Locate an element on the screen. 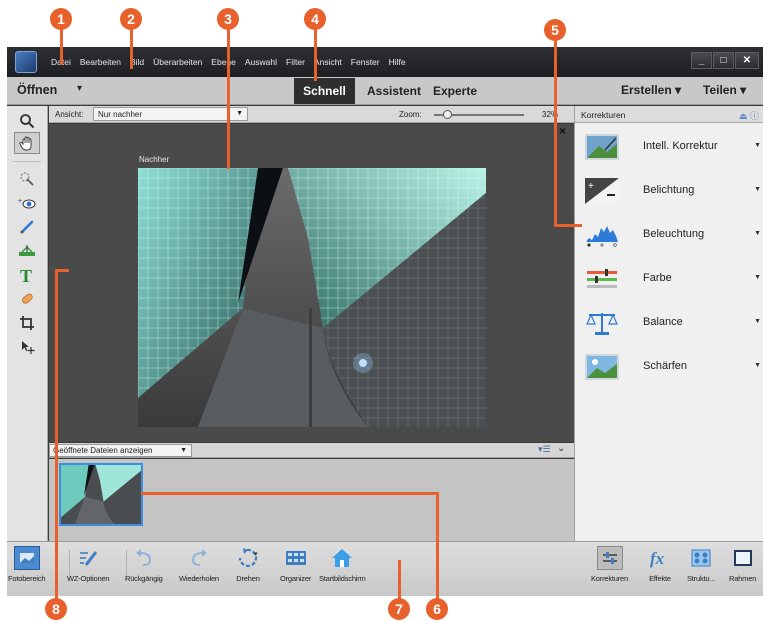 This screenshot has width=763, height=621. menu-edit: Bearbeiten is located at coordinates (100, 62).